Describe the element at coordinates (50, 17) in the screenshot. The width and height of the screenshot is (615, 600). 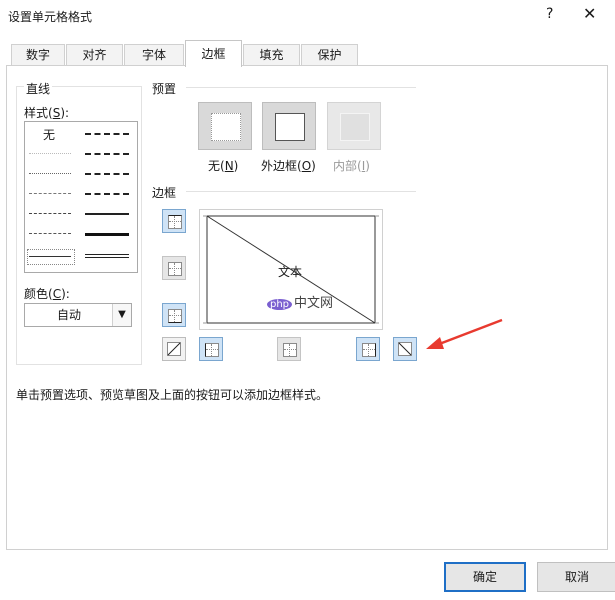
I see `dialog-title: 设置单元格格式` at that location.